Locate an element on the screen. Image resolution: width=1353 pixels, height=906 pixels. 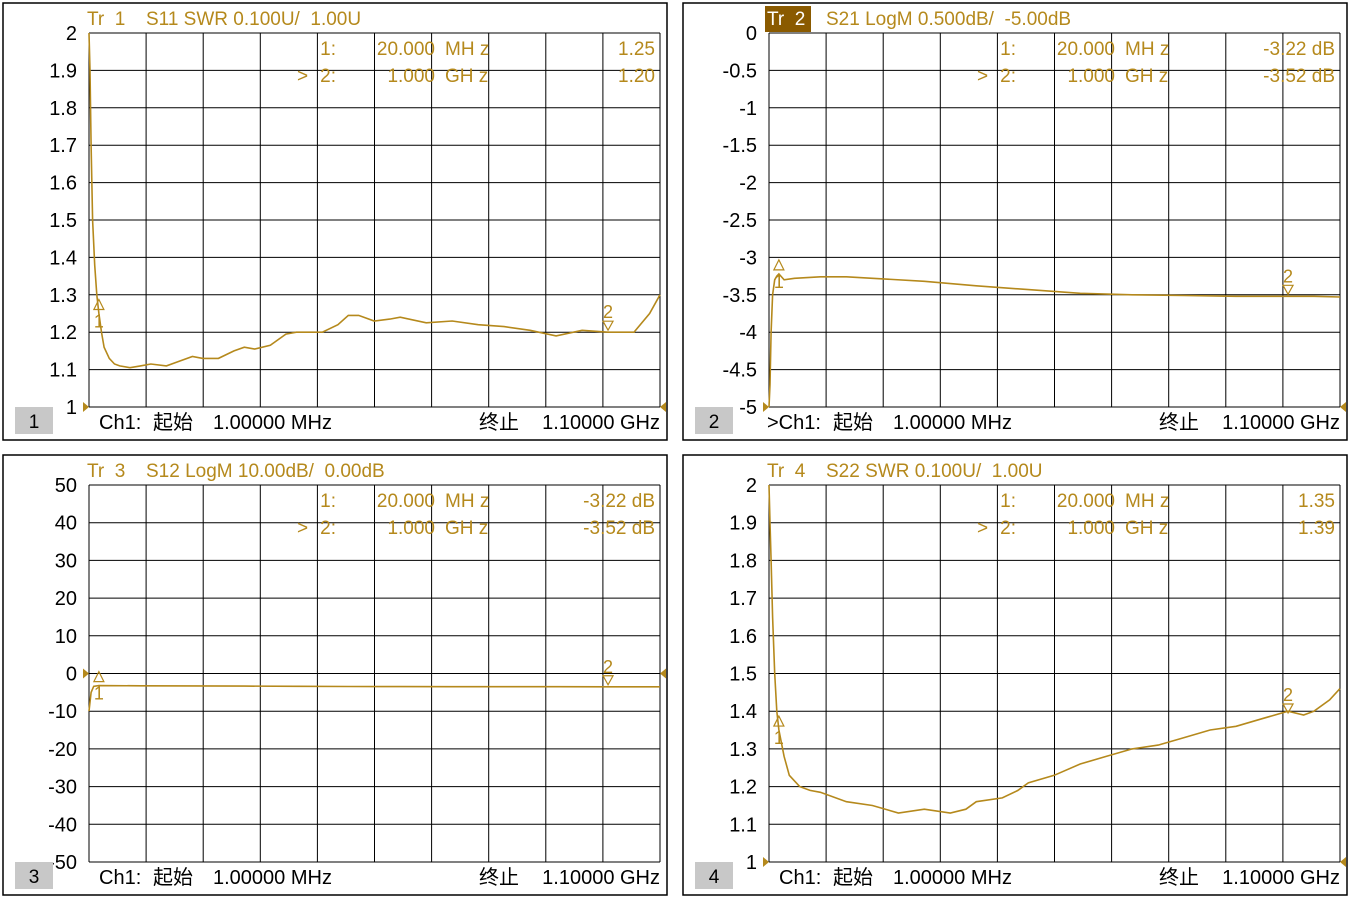
marker-2-value: 1.39 is located at coordinates (1316, 528).